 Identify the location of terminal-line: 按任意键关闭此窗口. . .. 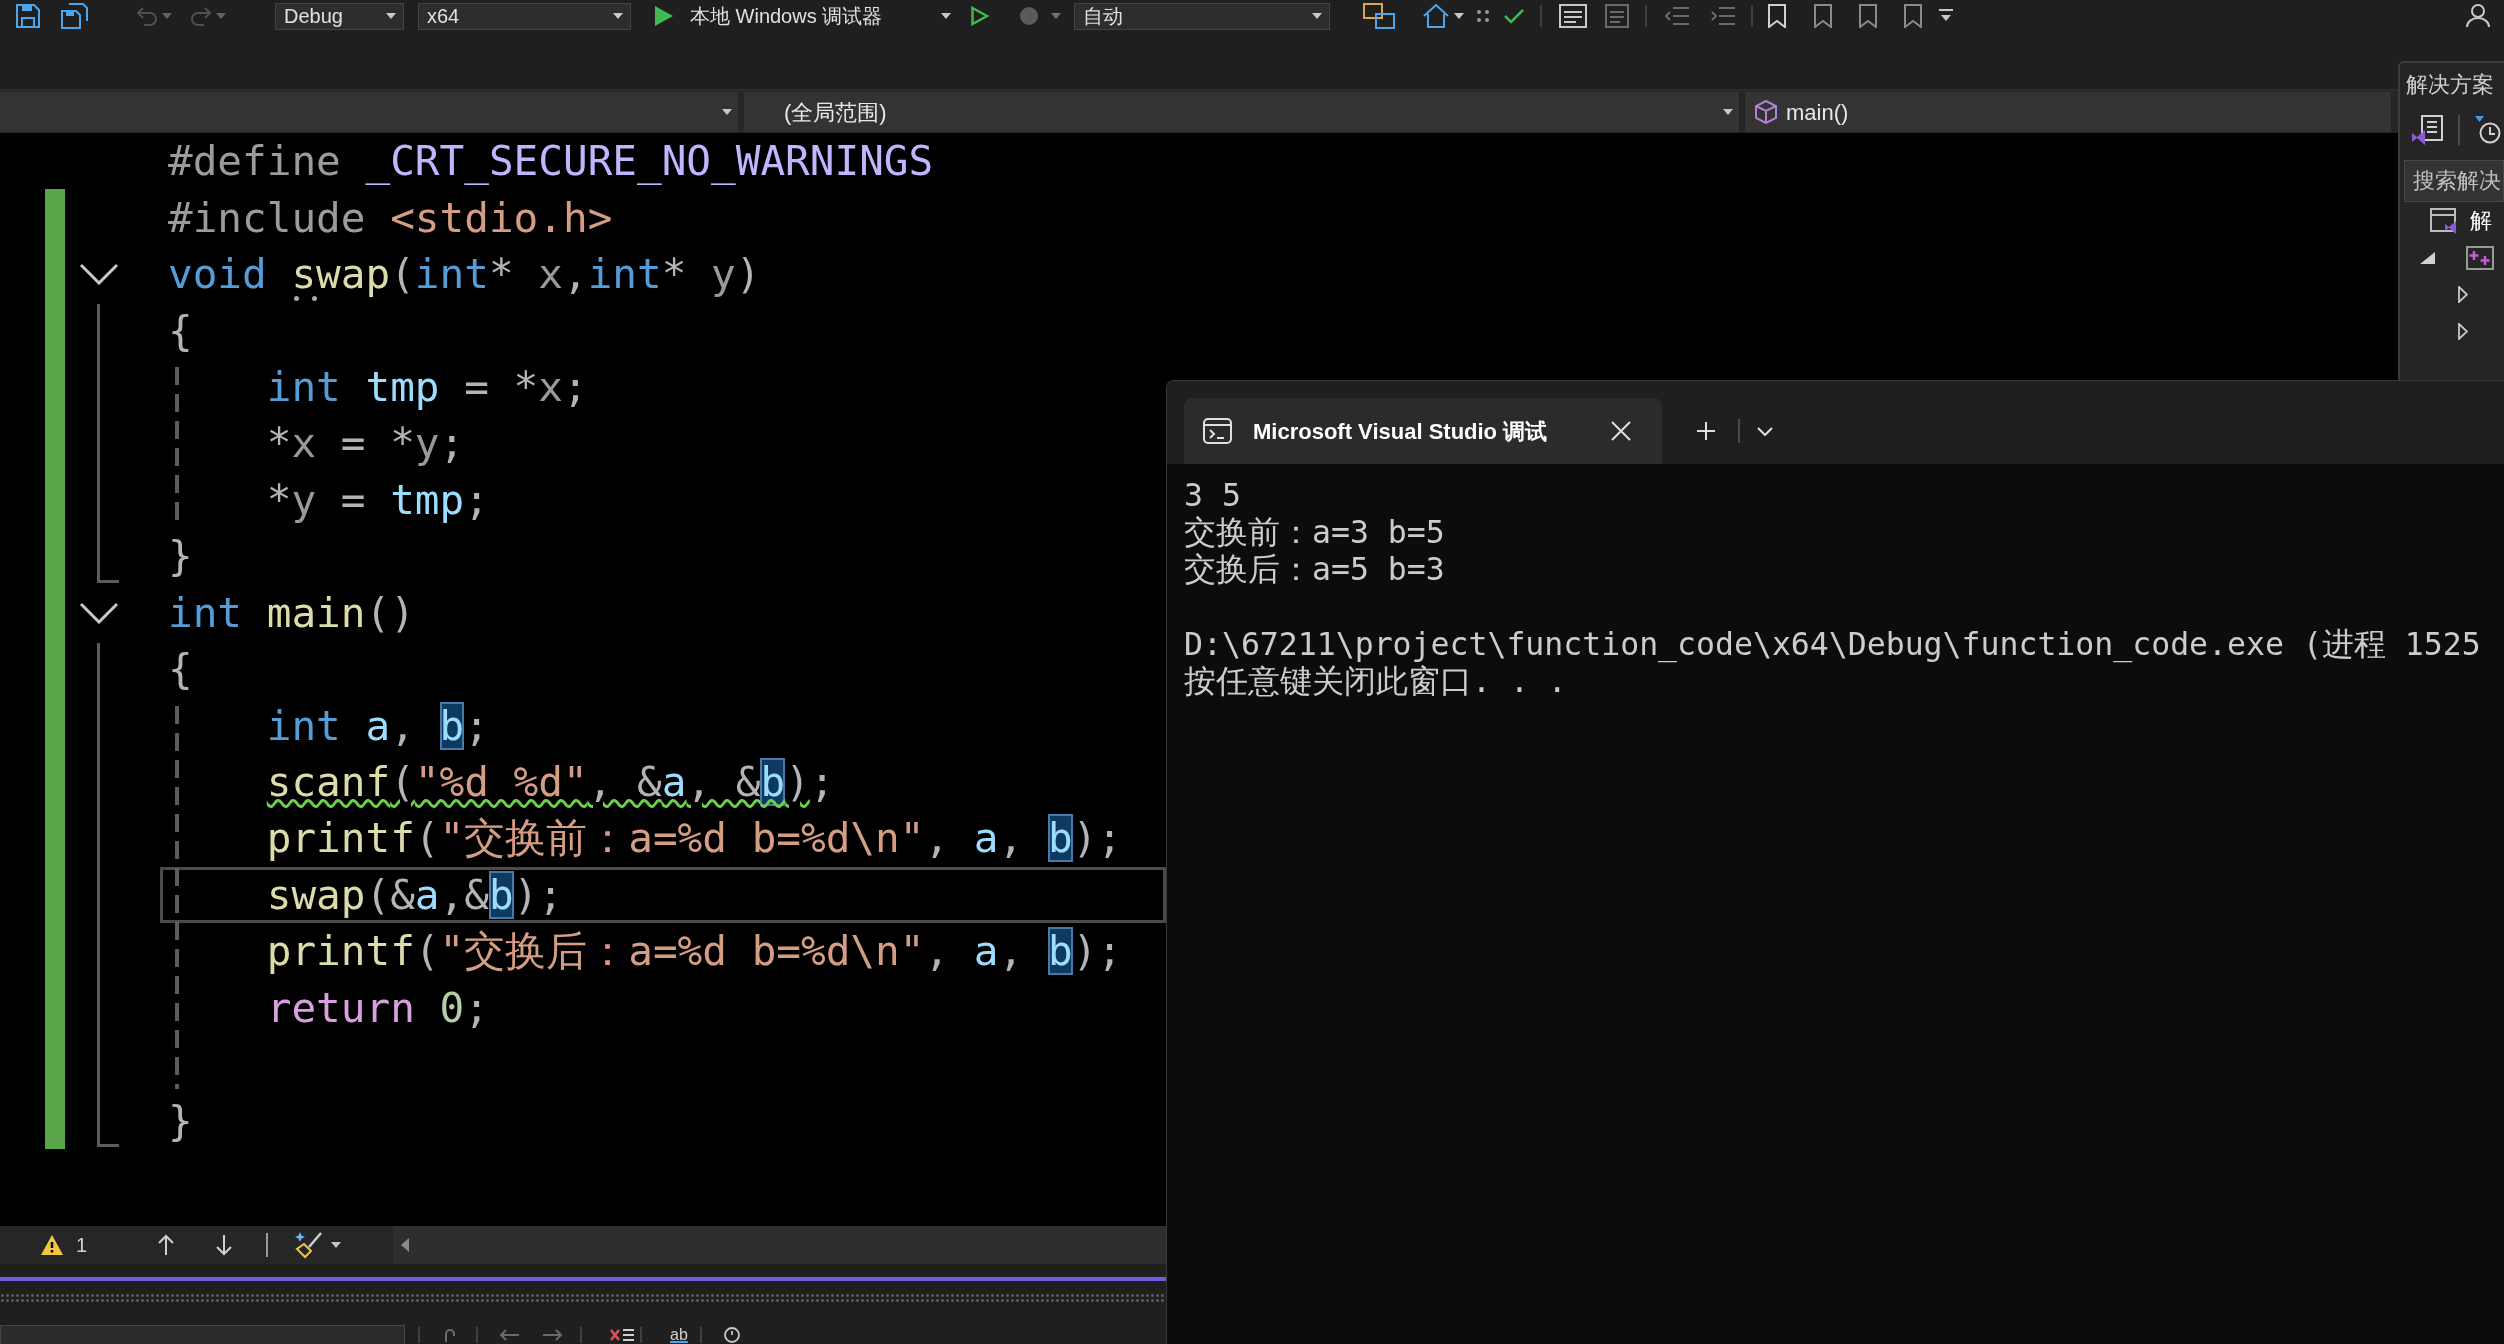
(1375, 682).